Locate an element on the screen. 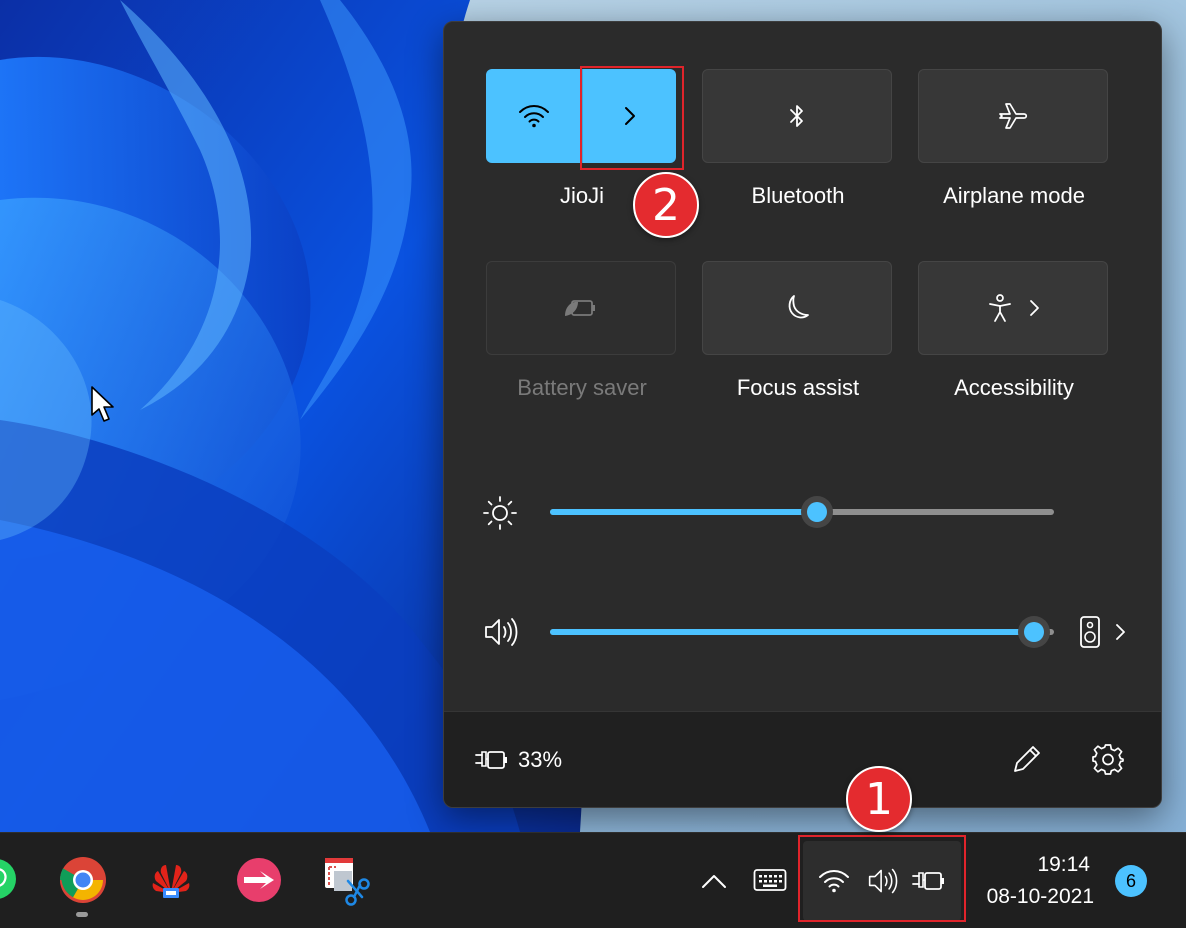  brightness-slider-thumb is located at coordinates (817, 512).